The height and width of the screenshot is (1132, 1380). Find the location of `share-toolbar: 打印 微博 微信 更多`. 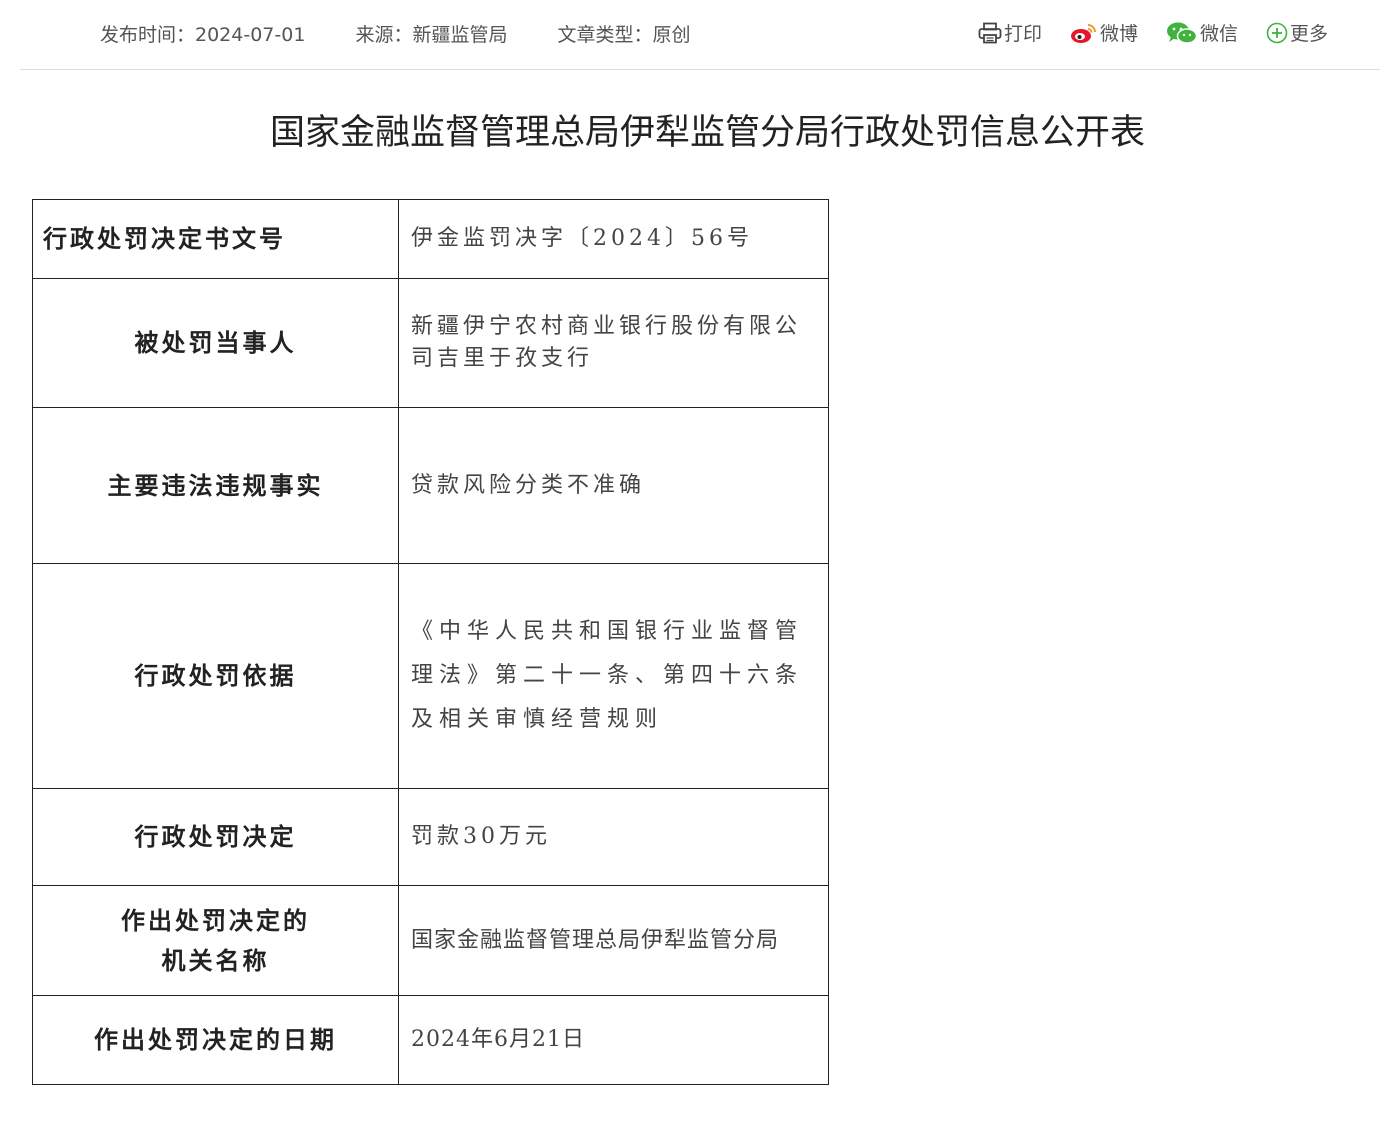

share-toolbar: 打印 微博 微信 更多 is located at coordinates (1153, 32).